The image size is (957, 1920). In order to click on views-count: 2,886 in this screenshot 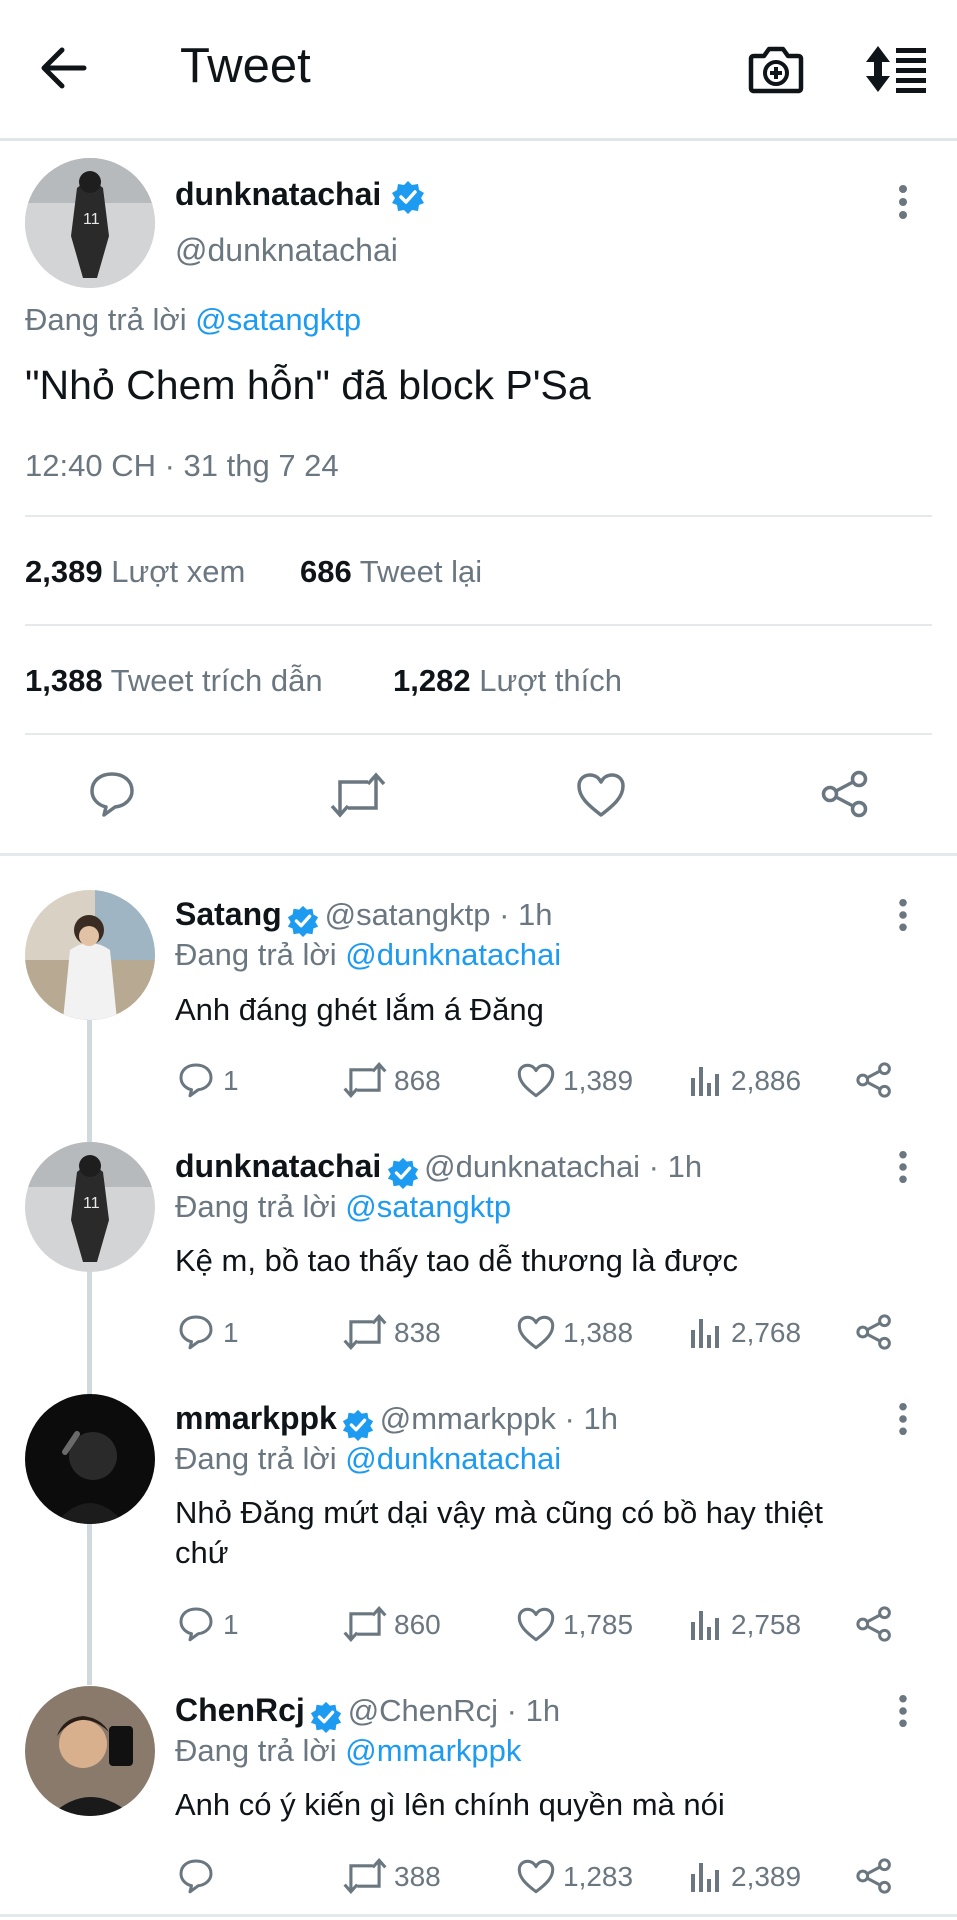, I will do `click(766, 1080)`.